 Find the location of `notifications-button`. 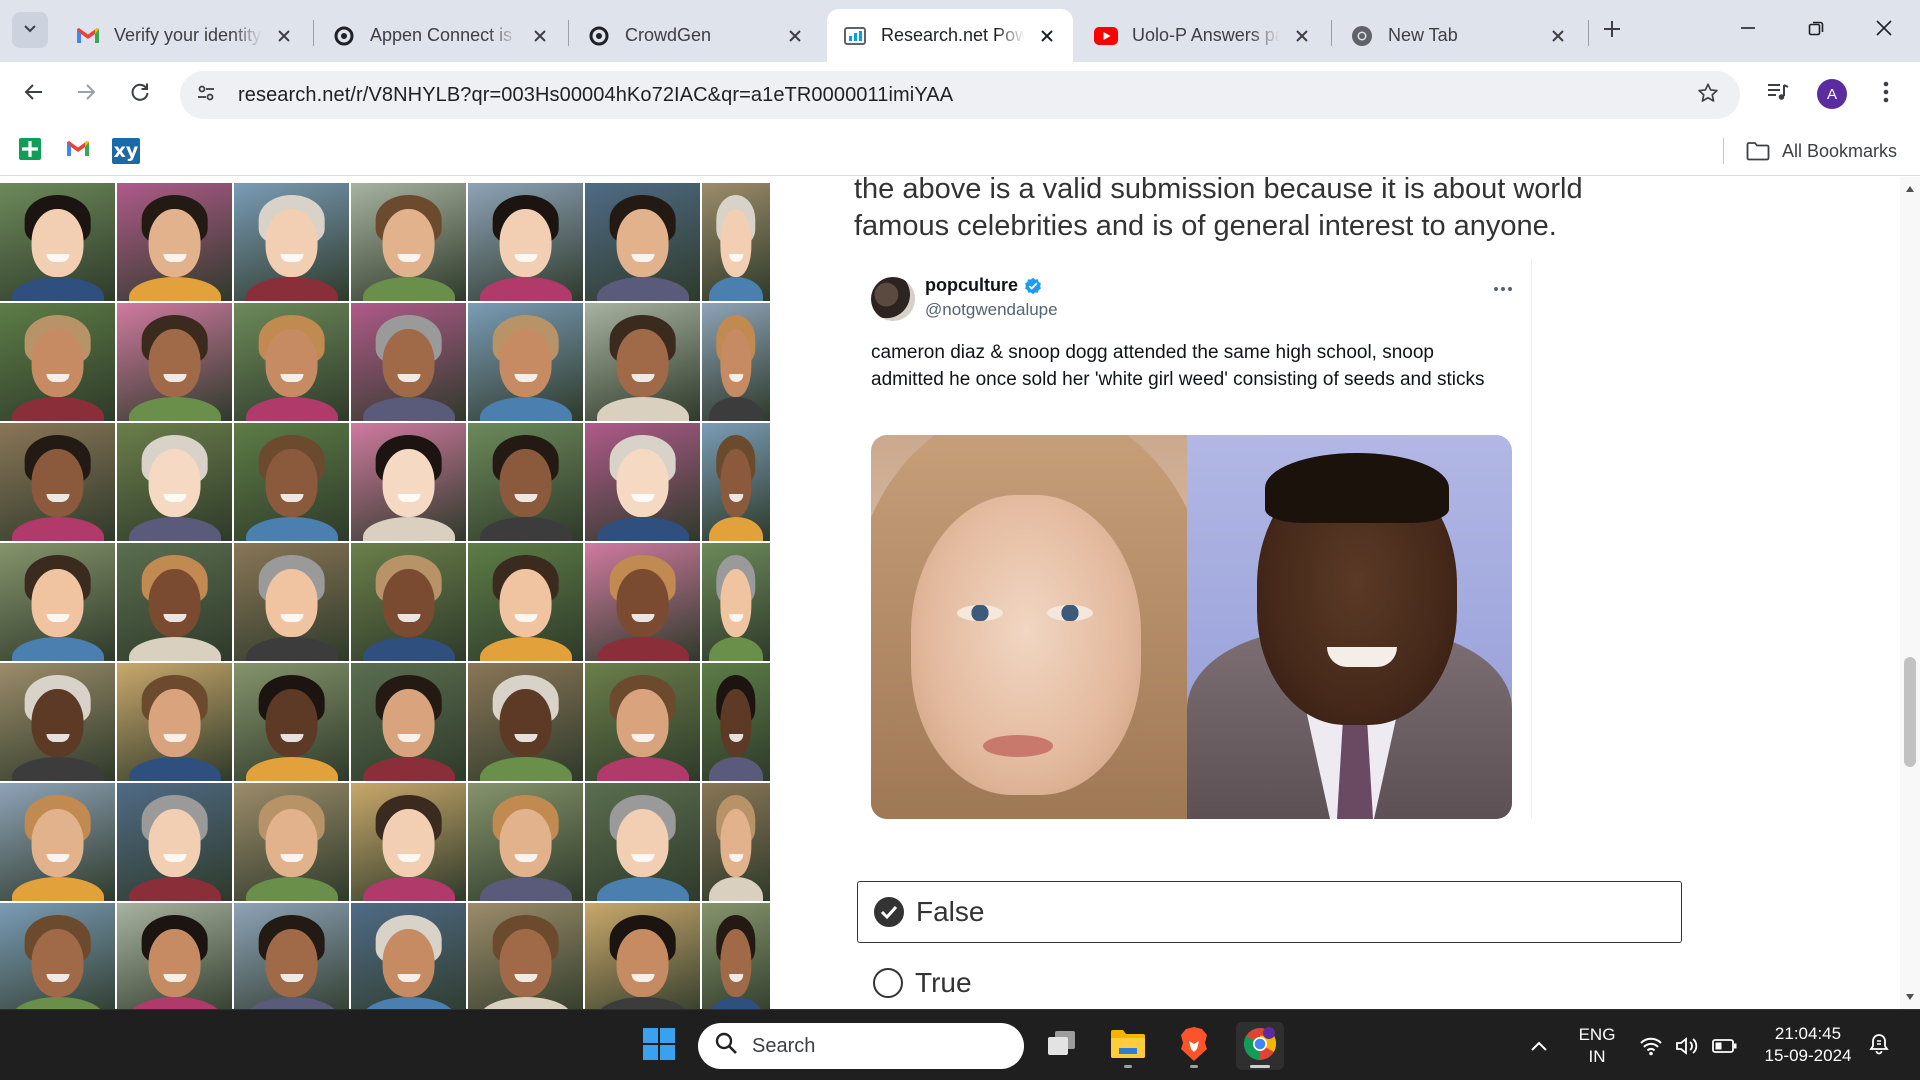

notifications-button is located at coordinates (1879, 1045).